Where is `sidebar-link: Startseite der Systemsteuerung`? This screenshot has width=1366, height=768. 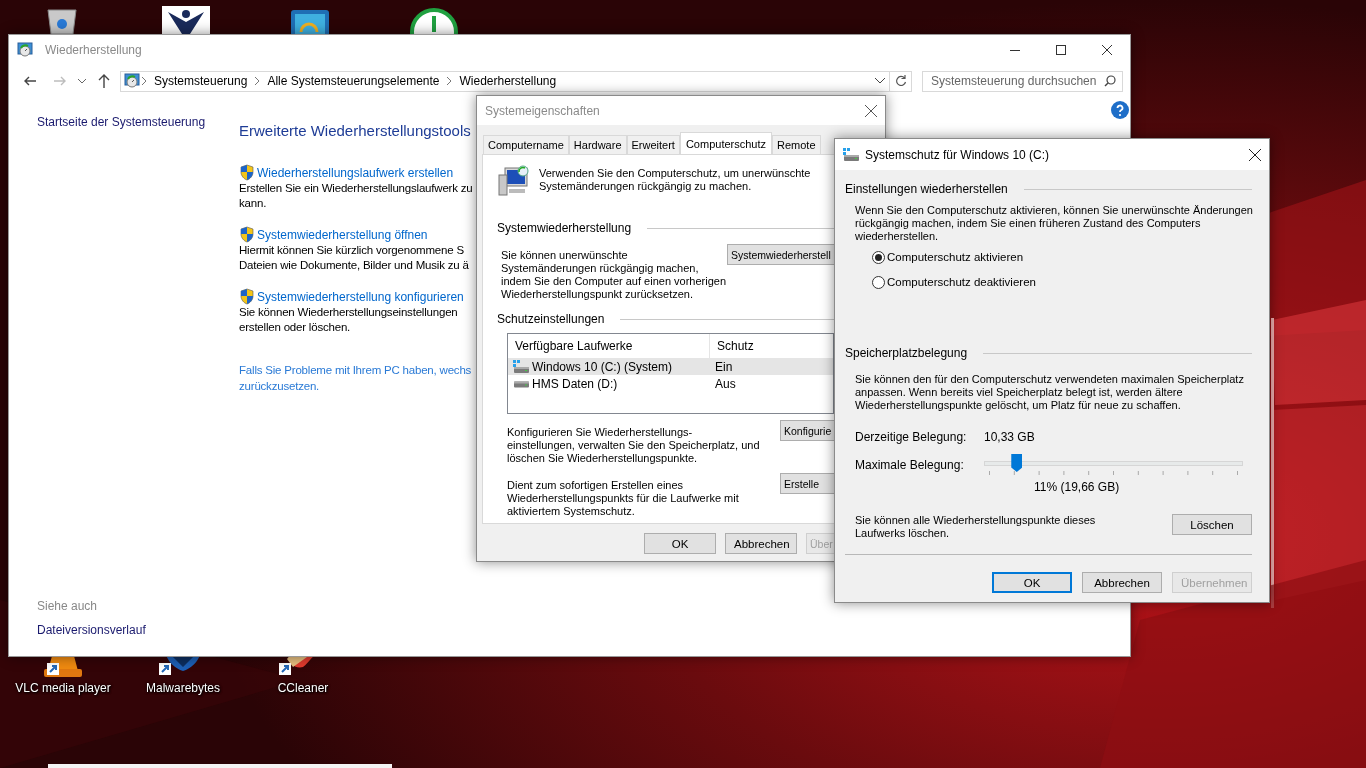 sidebar-link: Startseite der Systemsteuerung is located at coordinates (138, 122).